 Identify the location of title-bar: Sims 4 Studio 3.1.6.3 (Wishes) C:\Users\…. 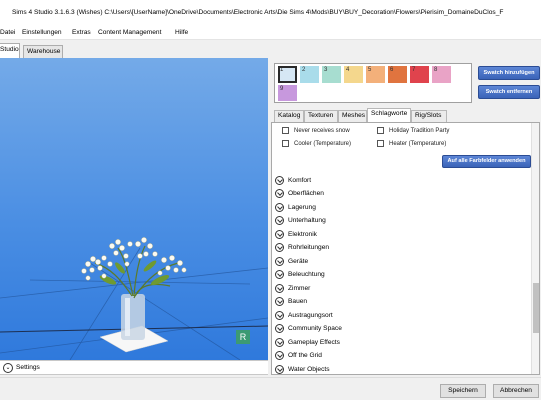
(270, 13).